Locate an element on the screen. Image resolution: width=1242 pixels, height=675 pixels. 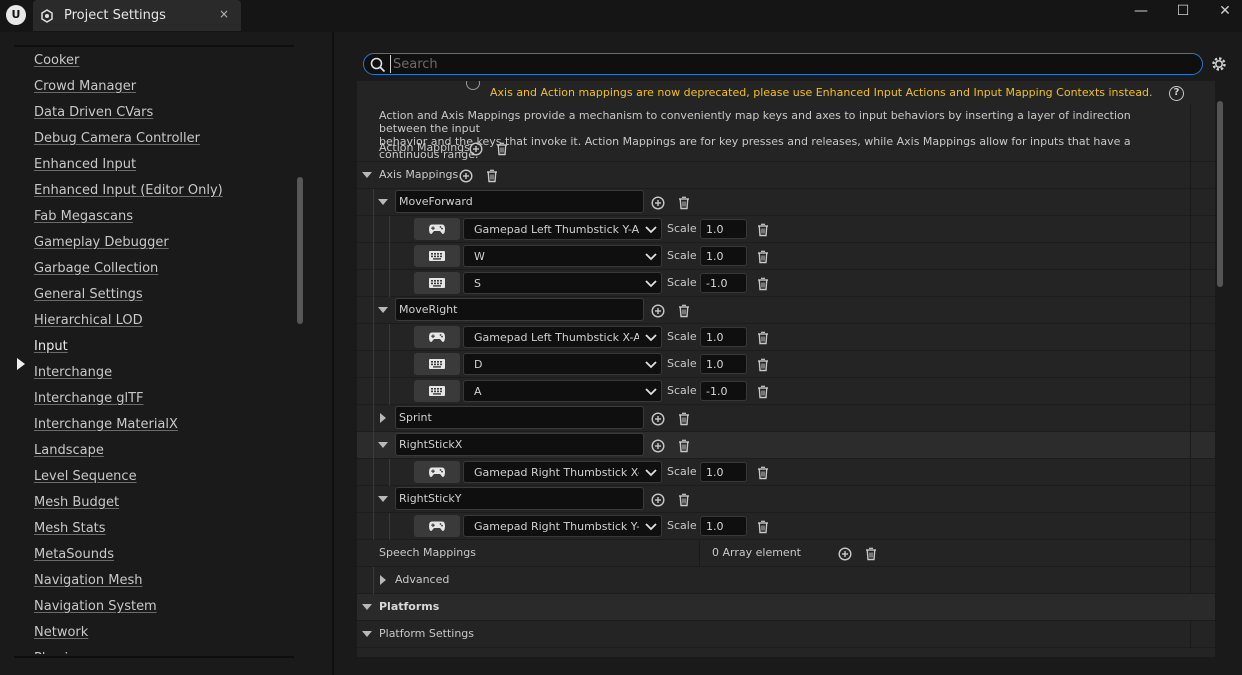
sidebar-item-hierarchical-lod: Hierarchical LOD is located at coordinates (88, 323).